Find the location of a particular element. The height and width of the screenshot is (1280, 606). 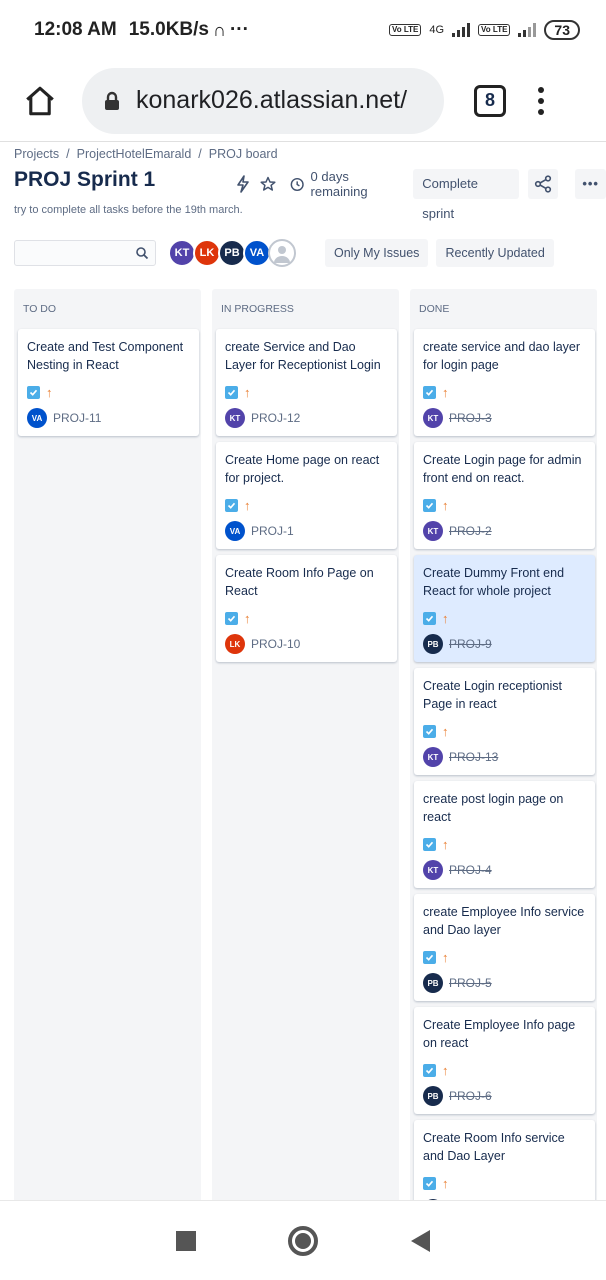

search-input is located at coordinates (85, 253).